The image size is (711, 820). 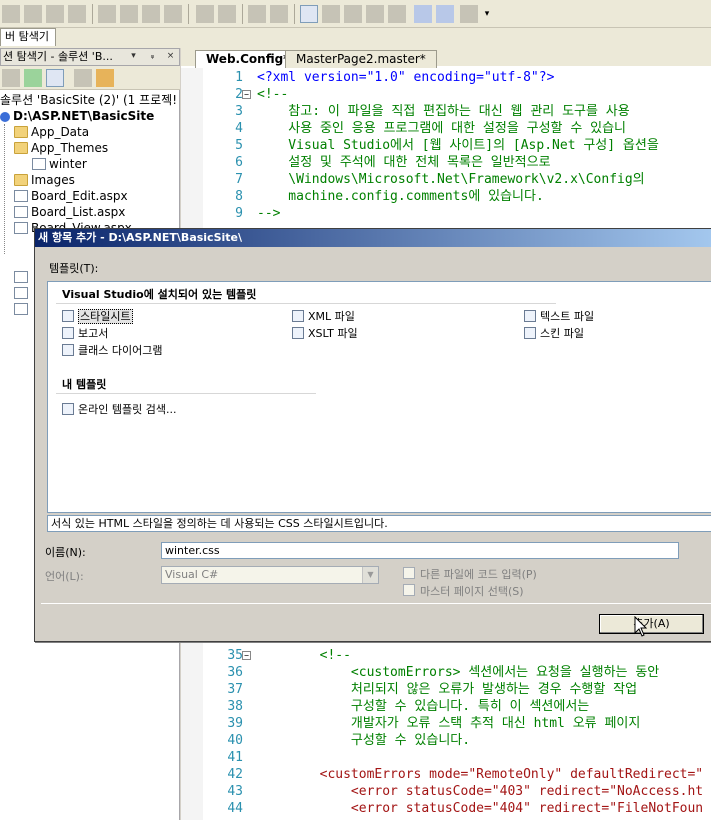 I want to click on code-line: 8 machine.config.comments에 있습니다., so click(x=446, y=196).